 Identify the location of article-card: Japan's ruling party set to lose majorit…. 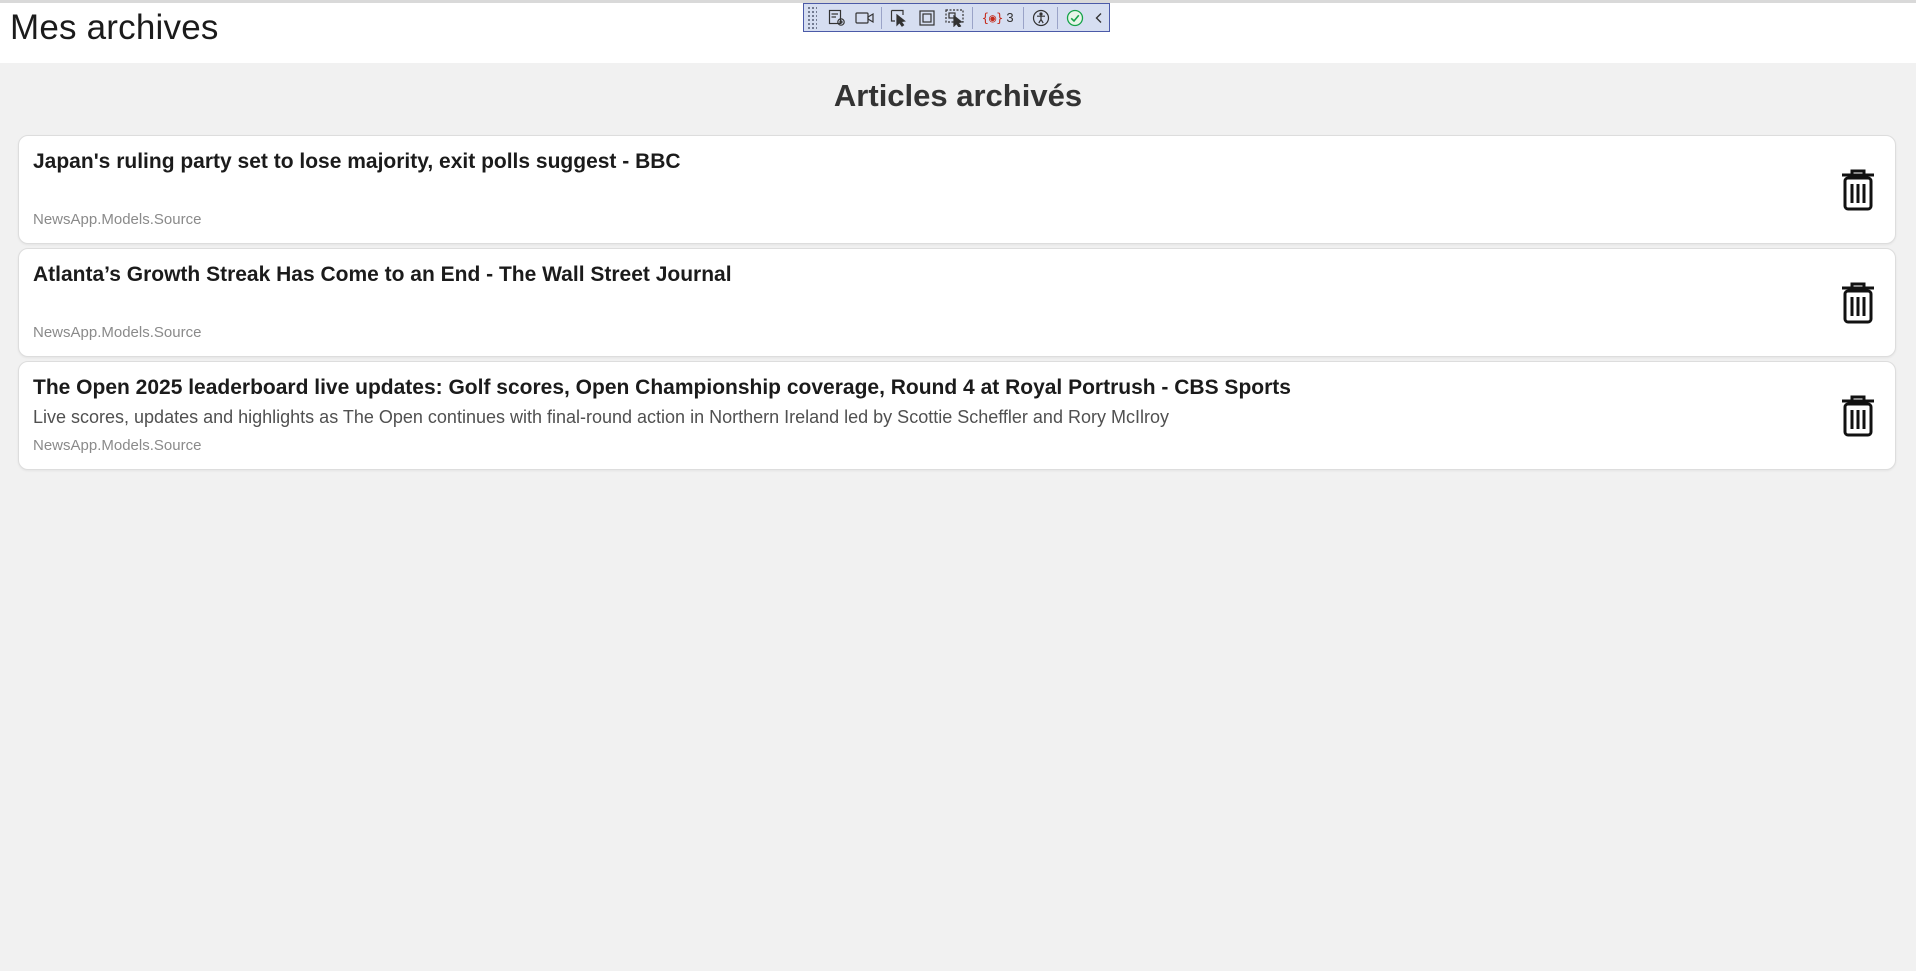
(957, 189).